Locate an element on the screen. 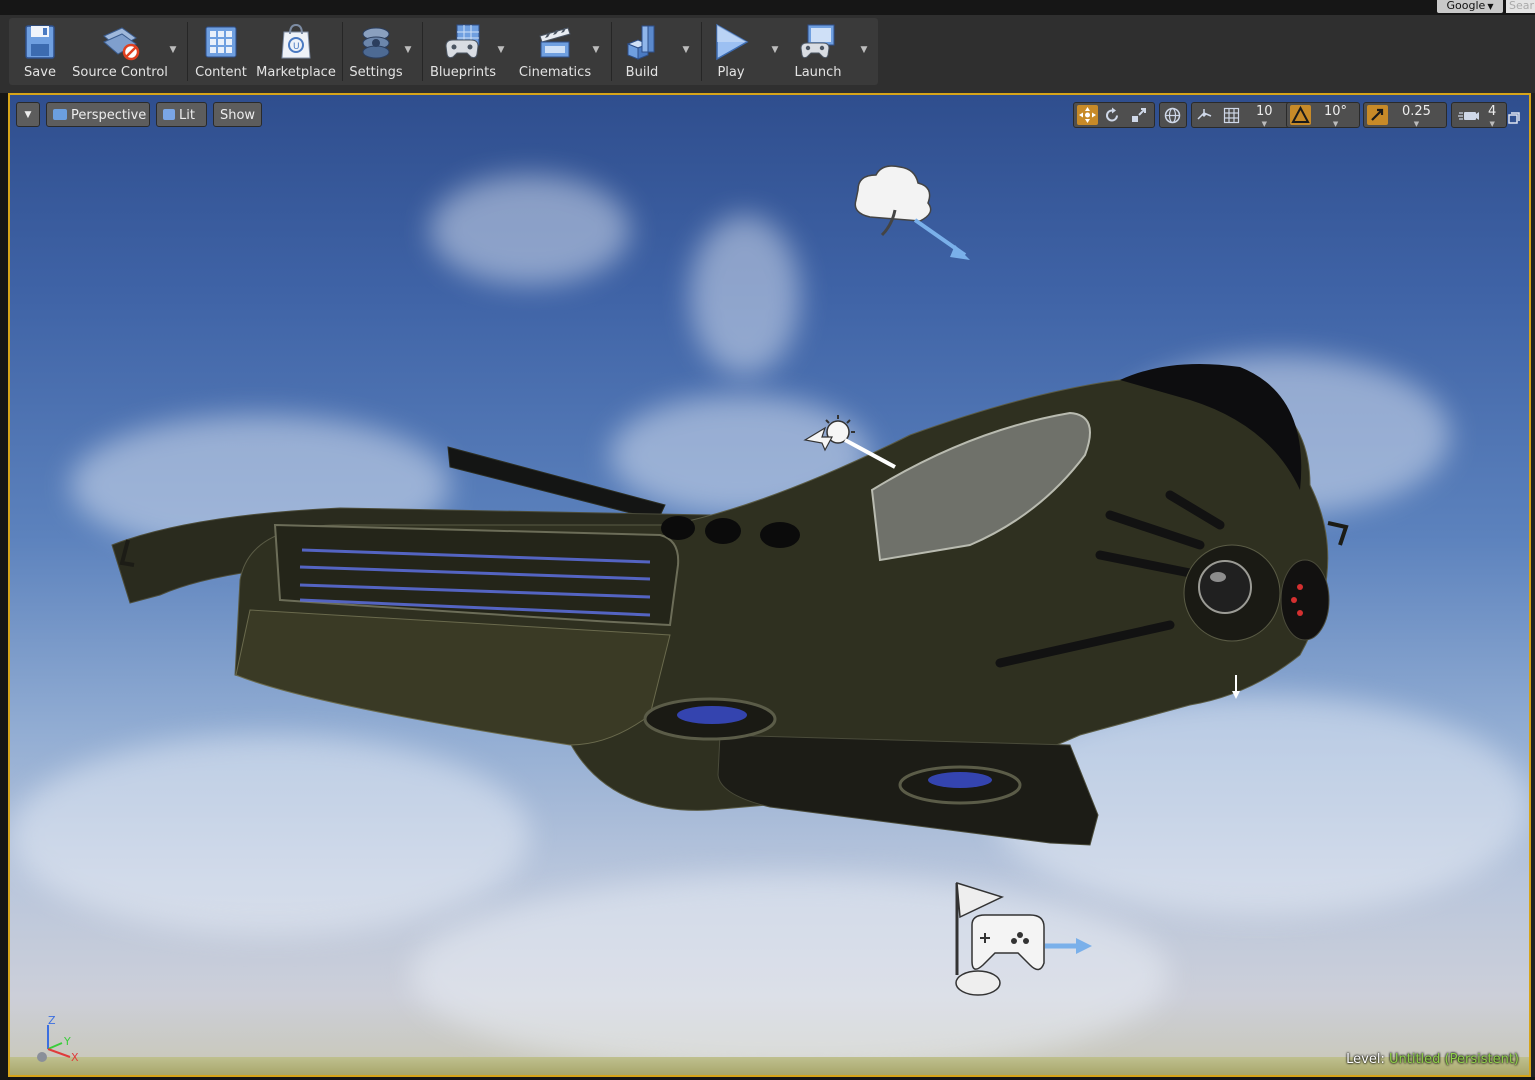 This screenshot has width=1535, height=1080. player-start-icon is located at coordinates (1023, 938).